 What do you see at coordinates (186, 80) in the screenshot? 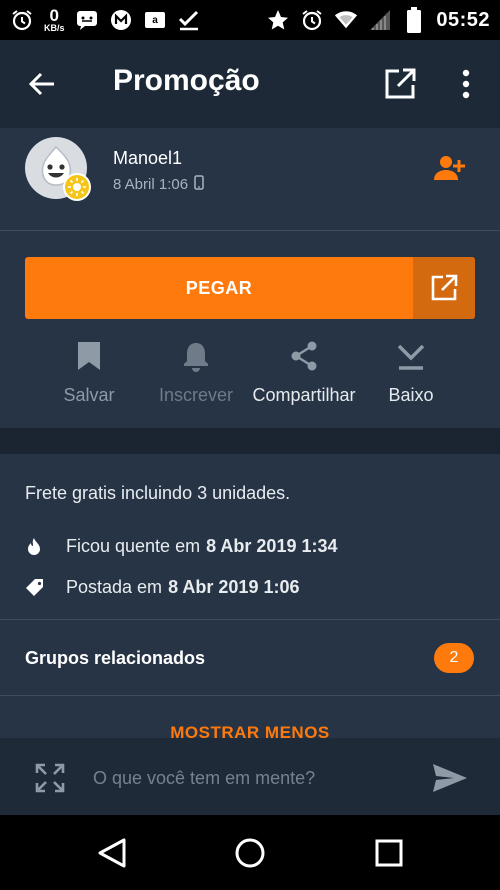
I see `page-title: Promoção` at bounding box center [186, 80].